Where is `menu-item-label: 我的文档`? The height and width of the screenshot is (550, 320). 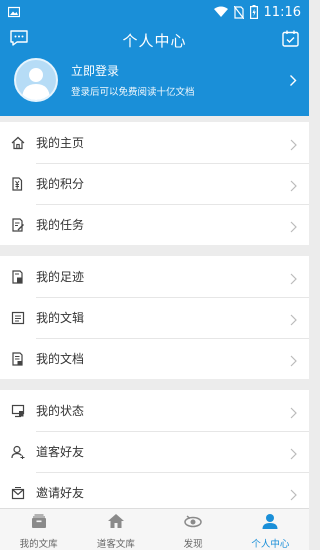 menu-item-label: 我的文档 is located at coordinates (60, 359).